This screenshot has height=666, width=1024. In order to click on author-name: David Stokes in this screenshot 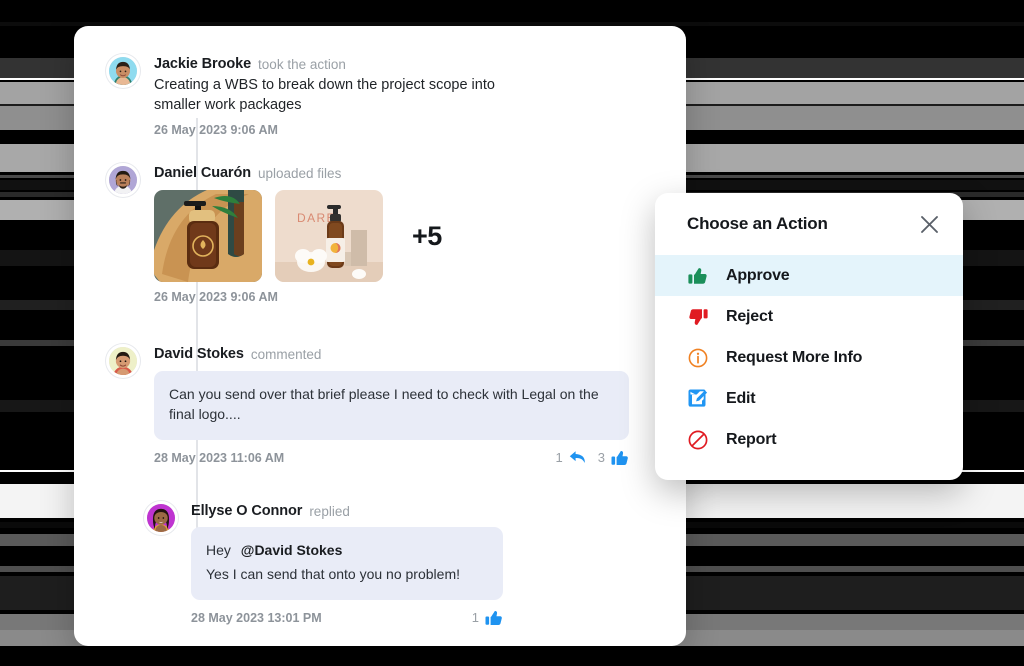, I will do `click(199, 354)`.